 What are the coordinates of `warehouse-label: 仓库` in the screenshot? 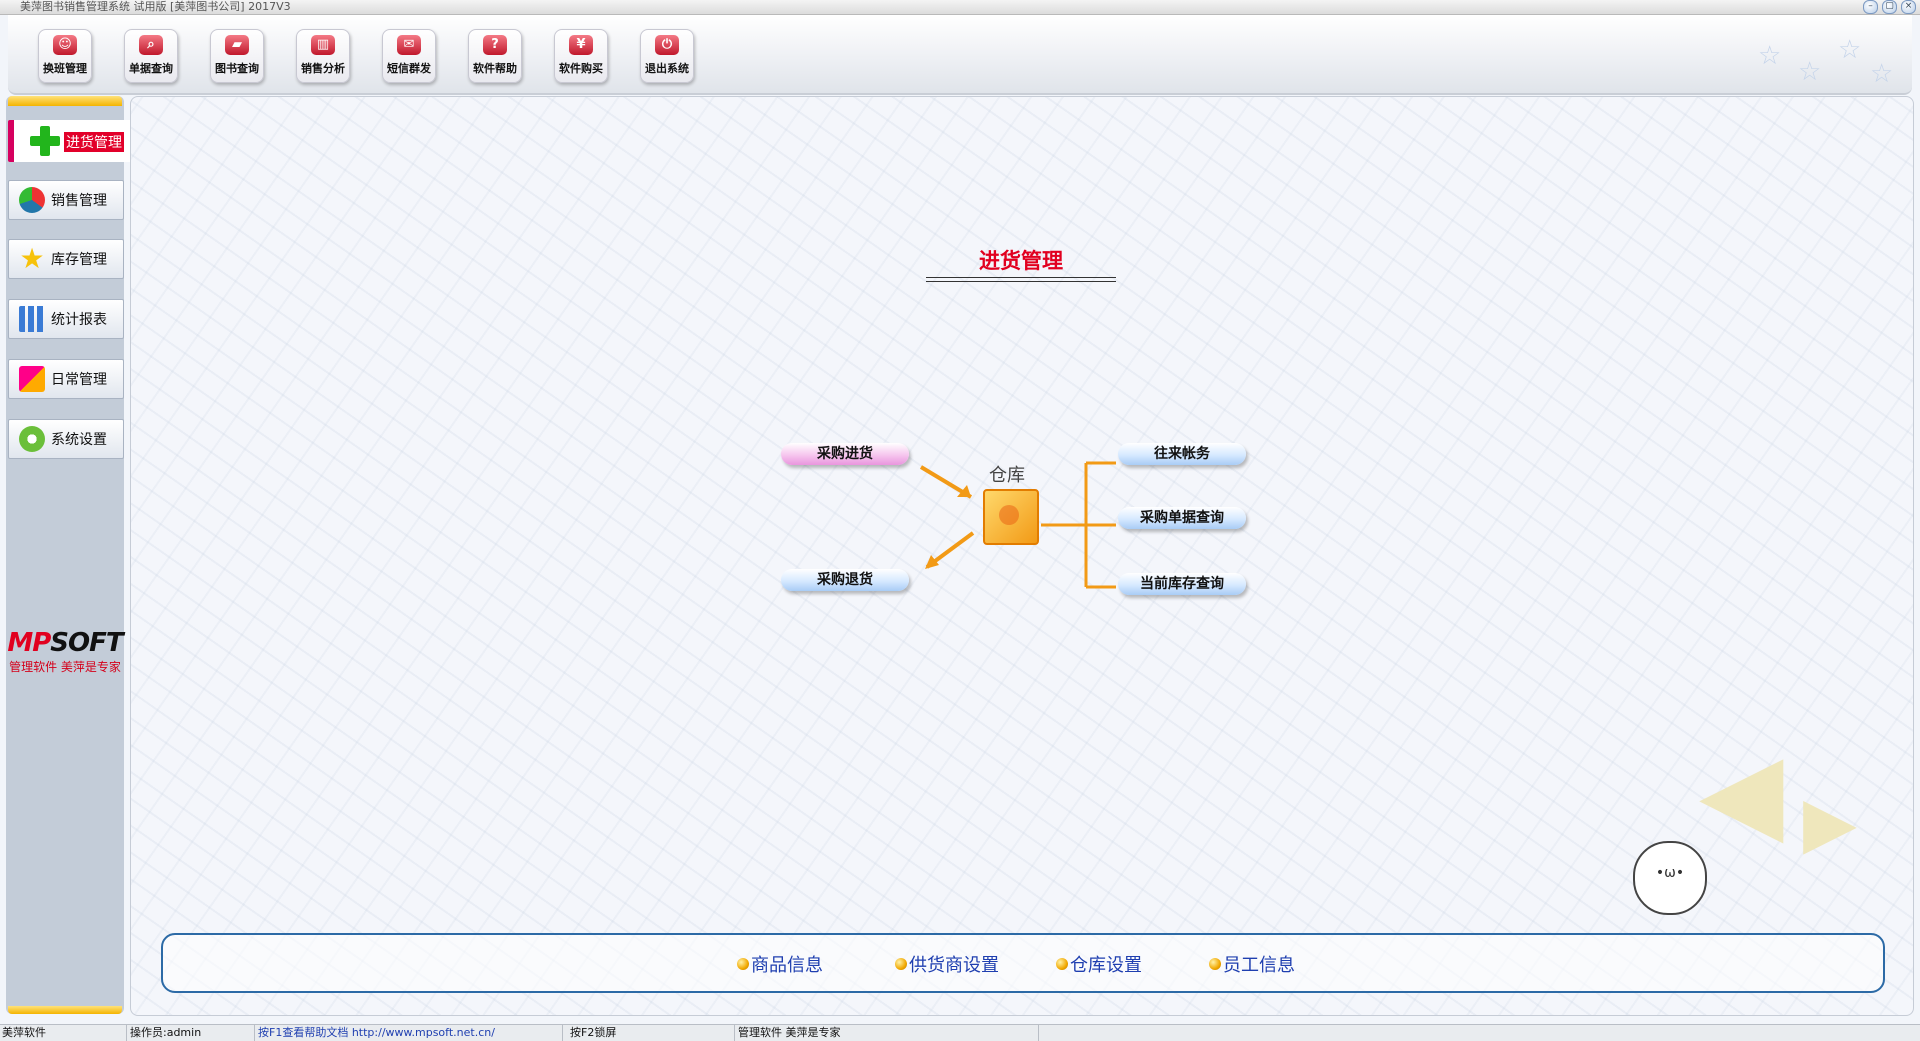 It's located at (1007, 475).